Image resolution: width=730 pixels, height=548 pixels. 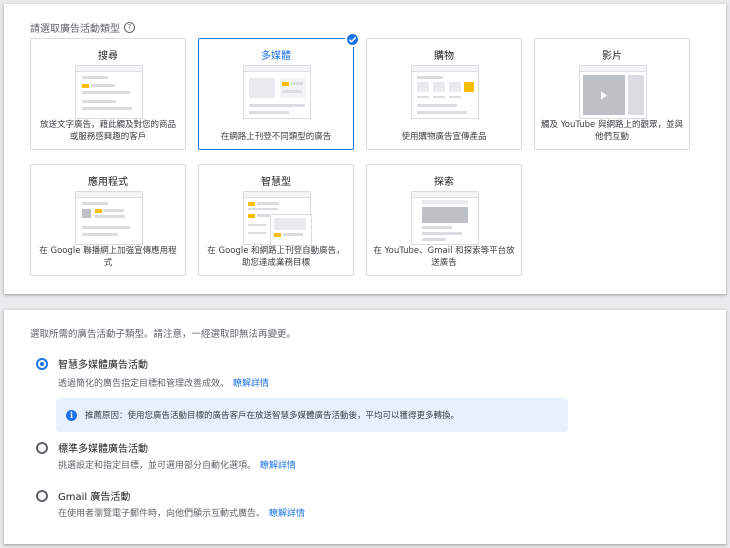 I want to click on tile-video: 影片 觸及 YouTube 與網路上的觀眾，並與他們互動, so click(x=612, y=94).